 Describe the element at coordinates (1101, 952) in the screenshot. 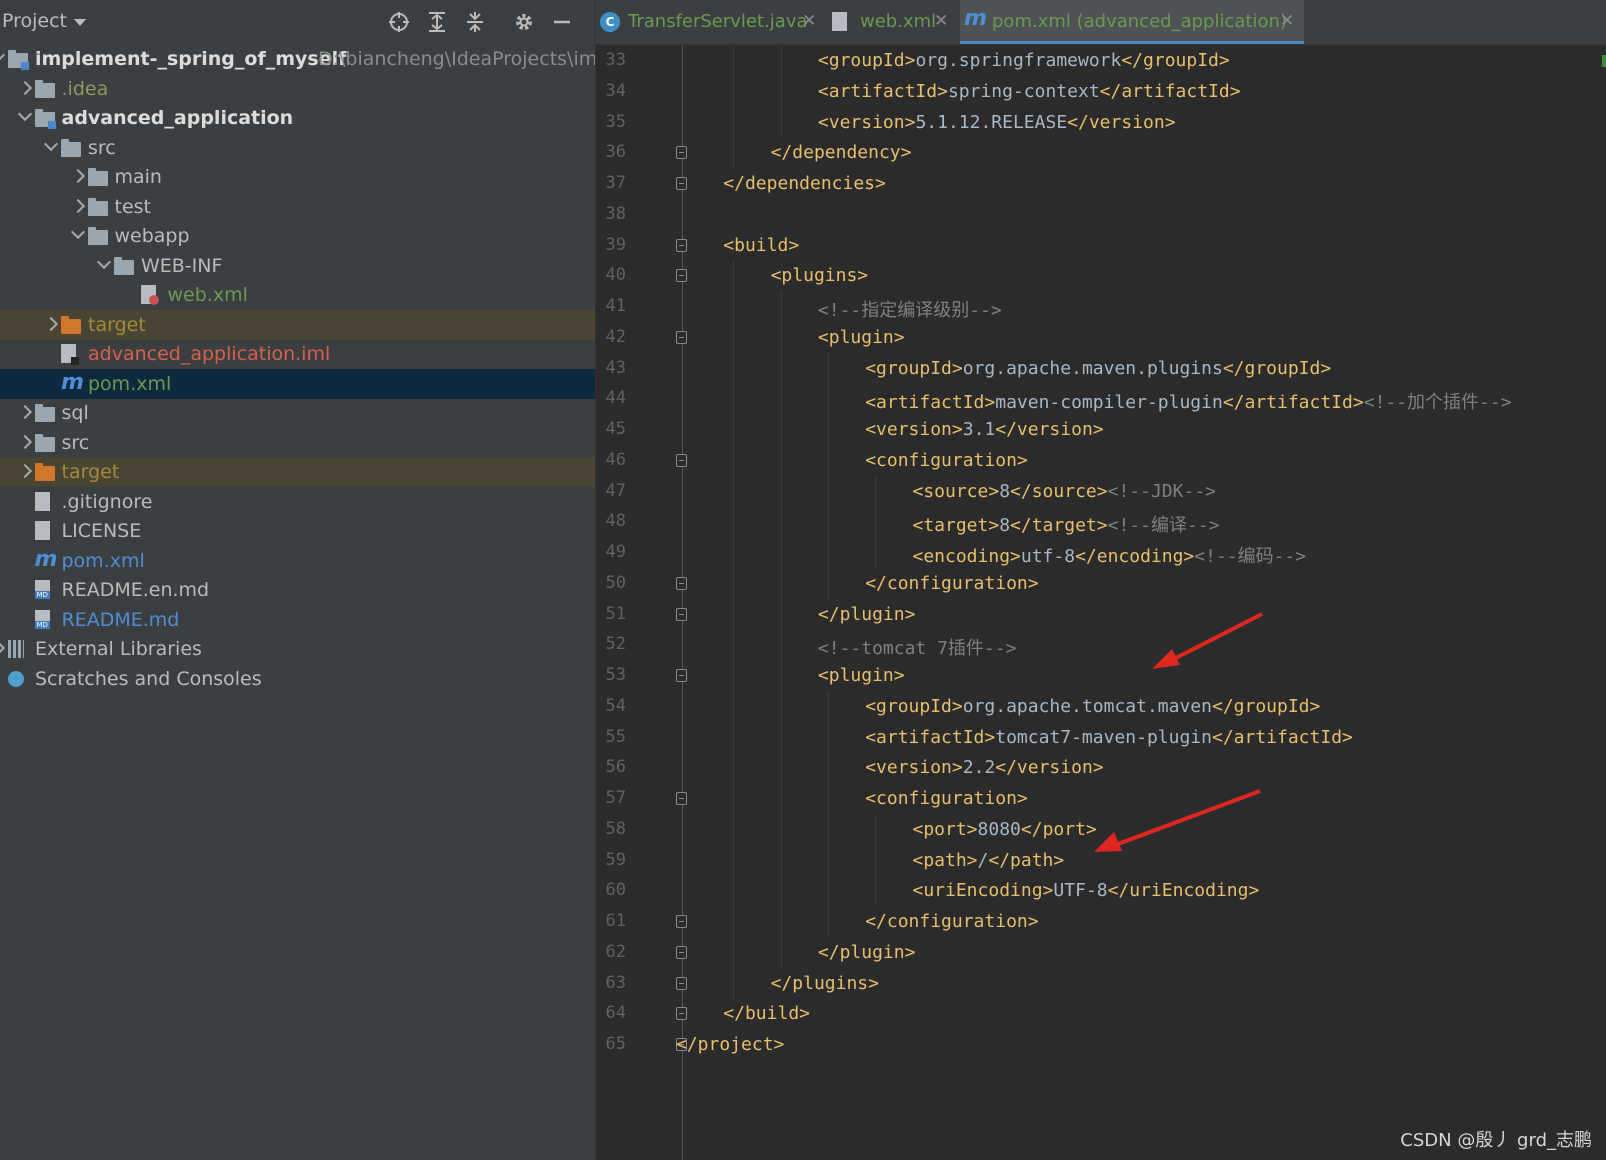

I see `code-line: 62 </plugin>` at that location.